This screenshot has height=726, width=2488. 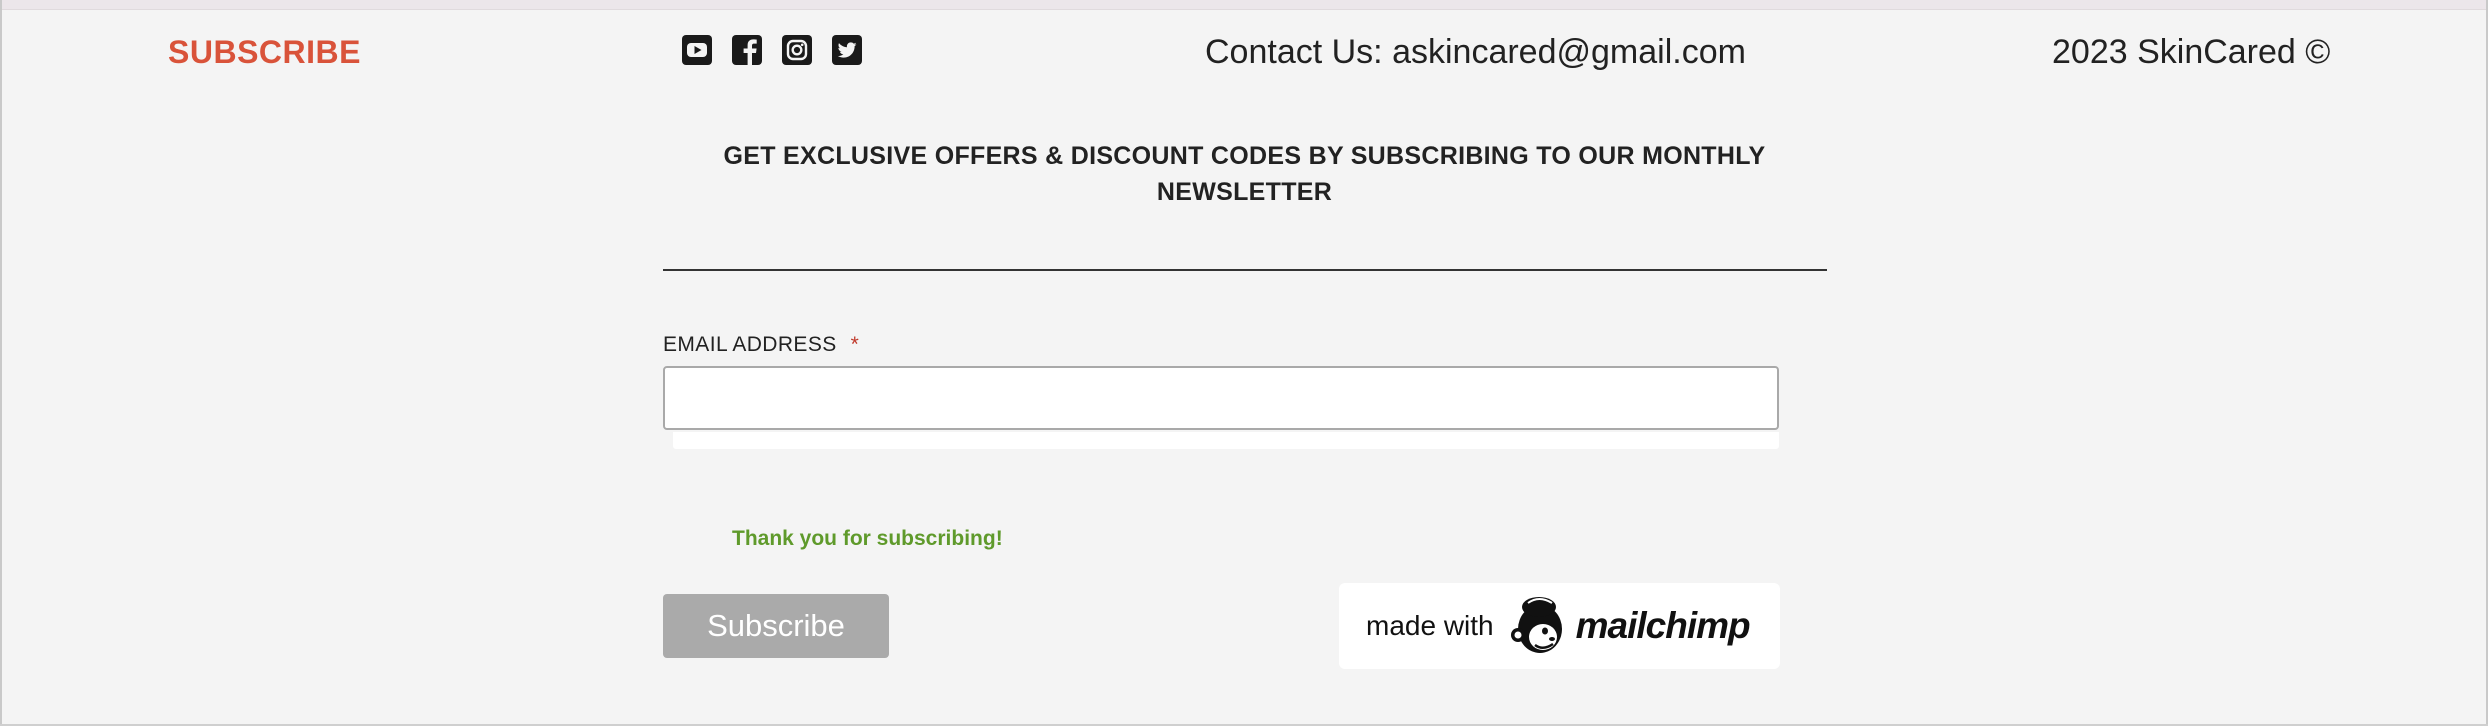 I want to click on subscribe-button: Subscribe, so click(x=776, y=626).